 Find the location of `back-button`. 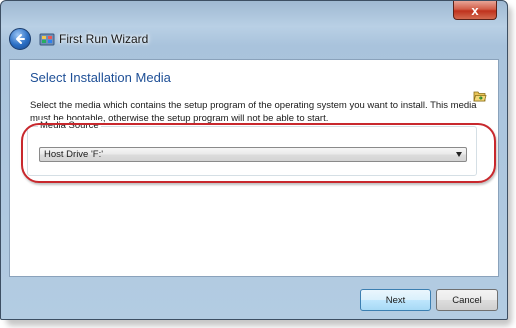

back-button is located at coordinates (20, 39).